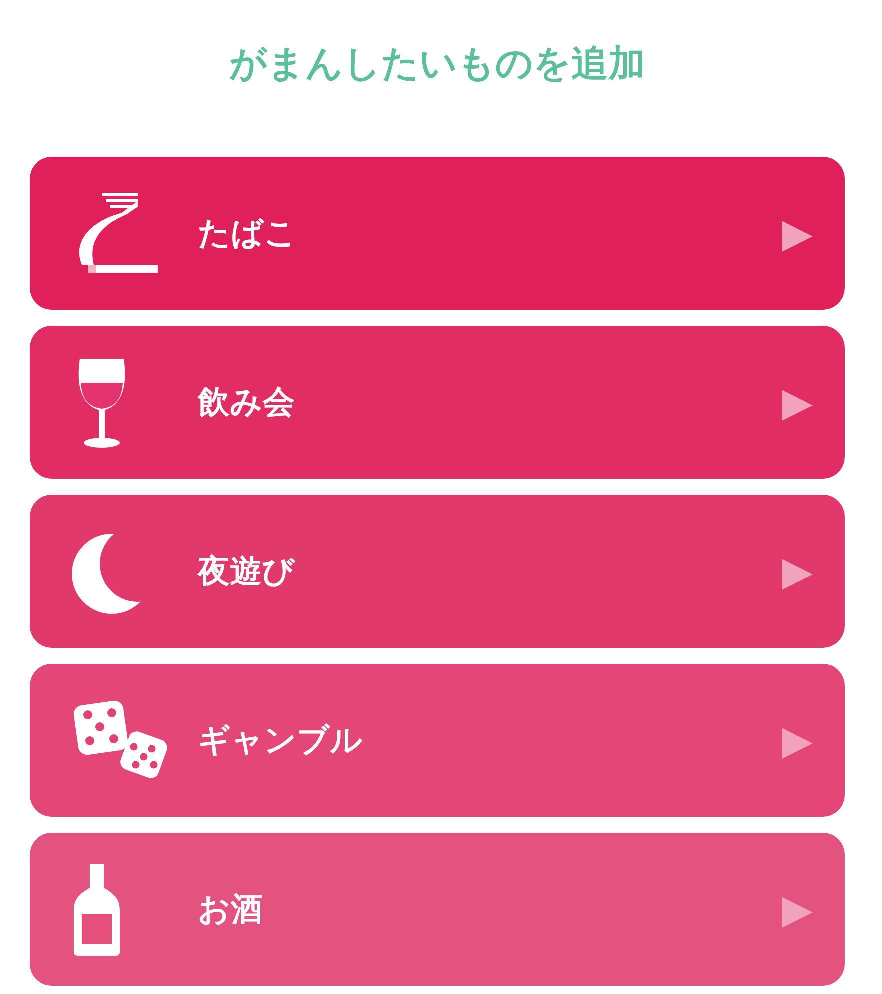 The height and width of the screenshot is (994, 882). What do you see at coordinates (437, 402) in the screenshot?
I see `category-button: 飲み会 ▶` at bounding box center [437, 402].